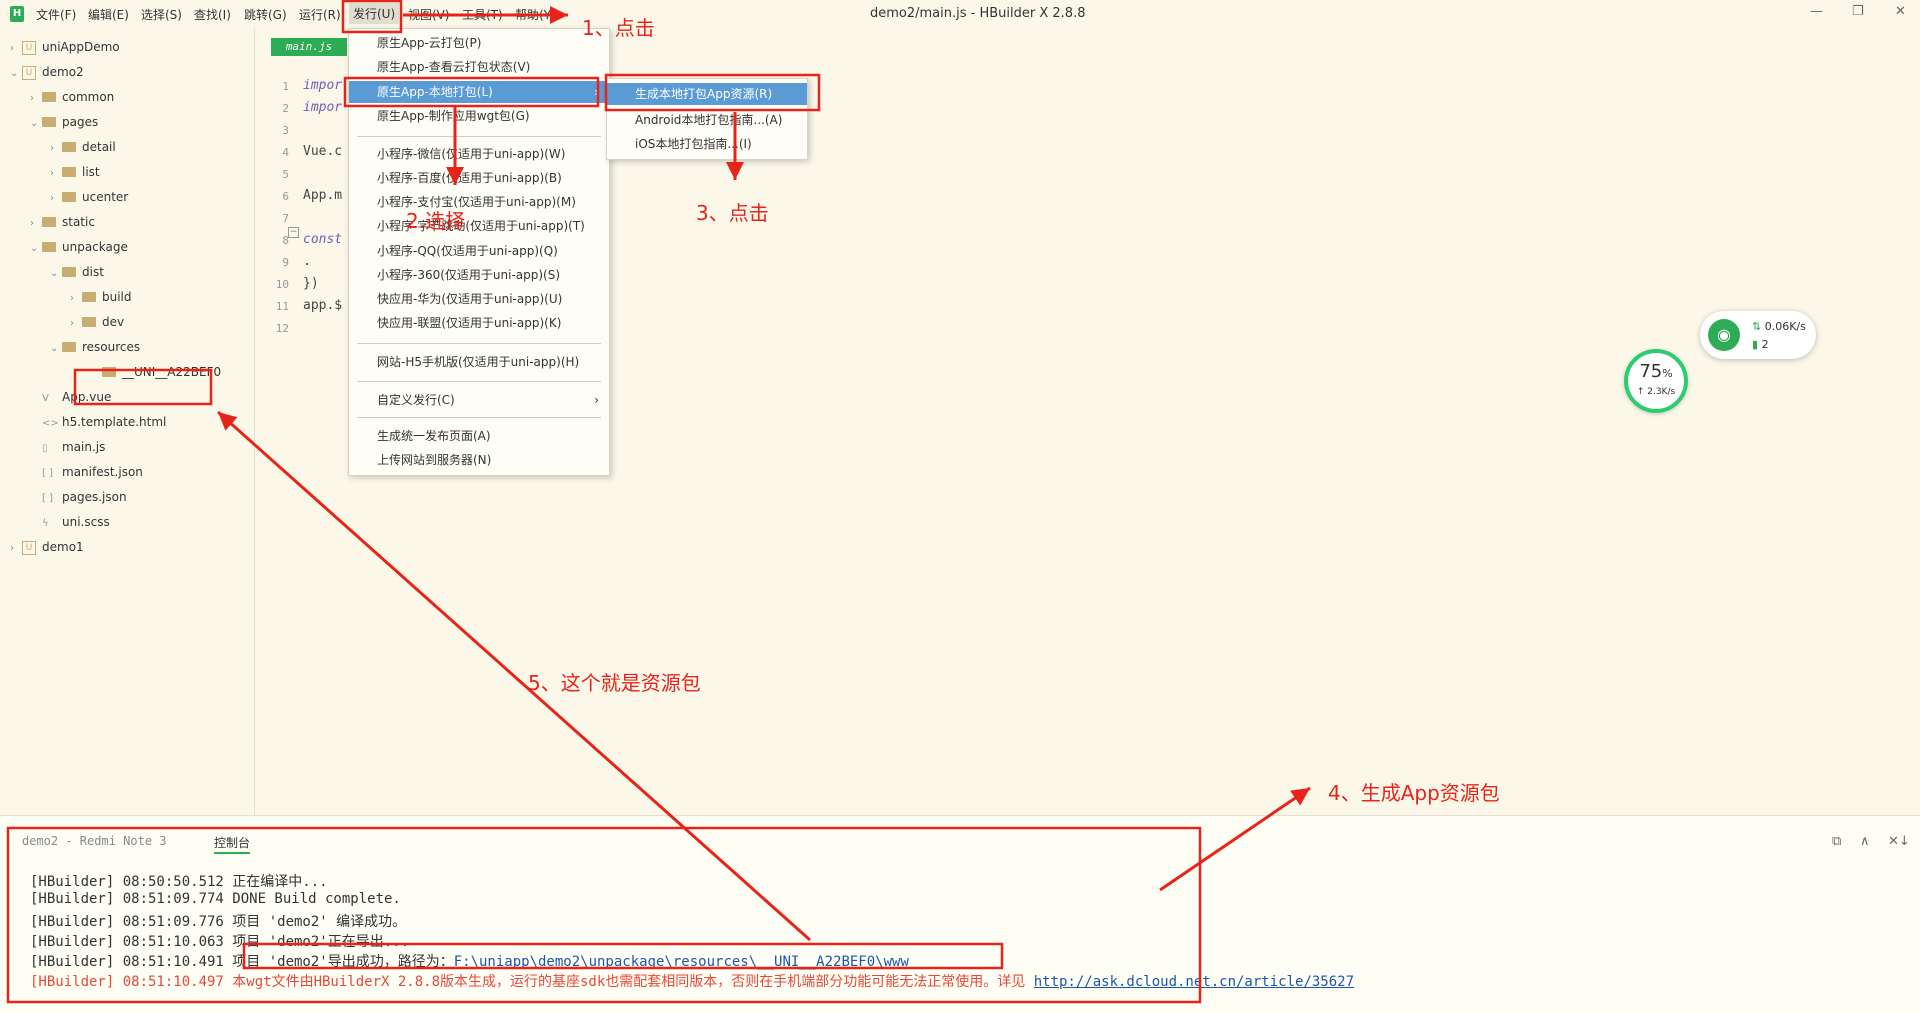  What do you see at coordinates (70, 522) in the screenshot?
I see `tree-item-uni-scss: ϟ uni.scss` at bounding box center [70, 522].